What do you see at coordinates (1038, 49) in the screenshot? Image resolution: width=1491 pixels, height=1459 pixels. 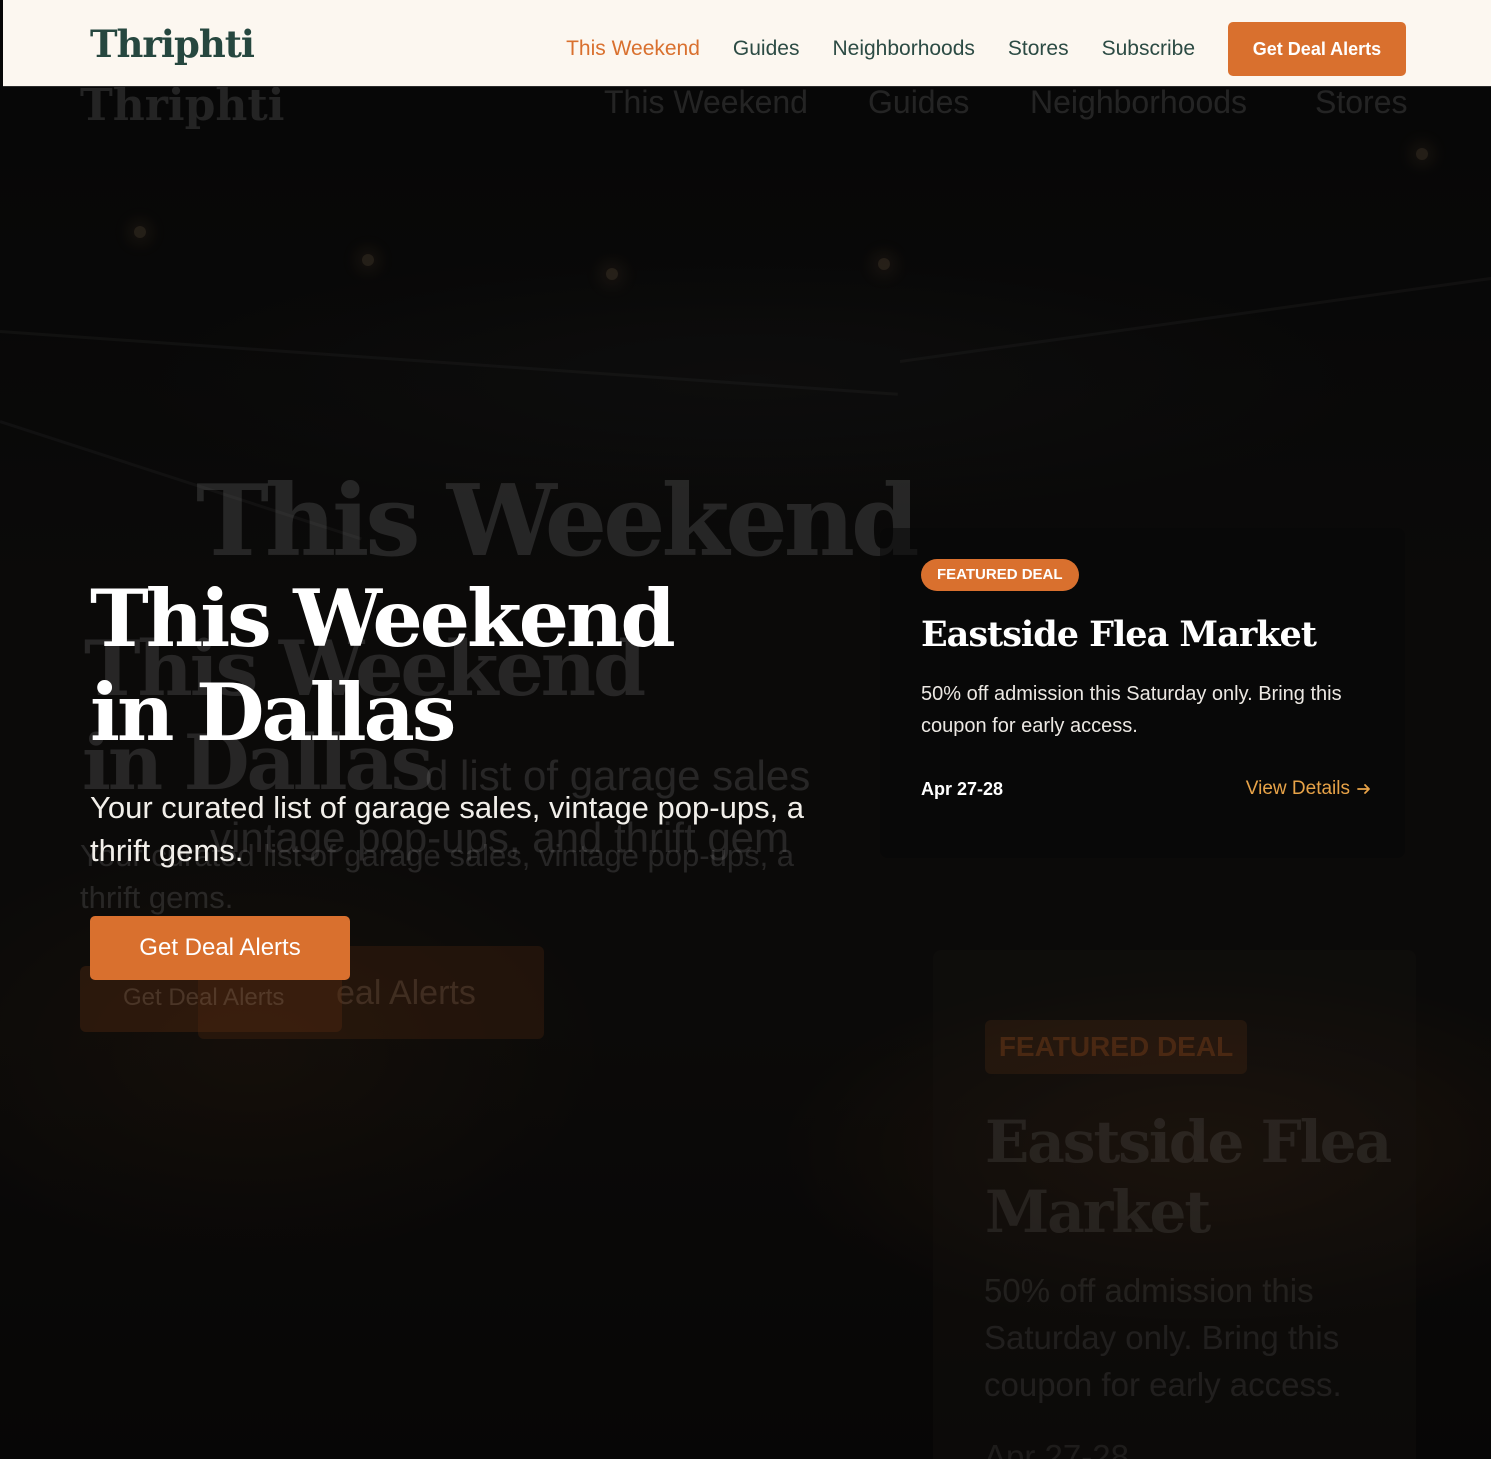 I see `nav-link-stores: Stores` at bounding box center [1038, 49].